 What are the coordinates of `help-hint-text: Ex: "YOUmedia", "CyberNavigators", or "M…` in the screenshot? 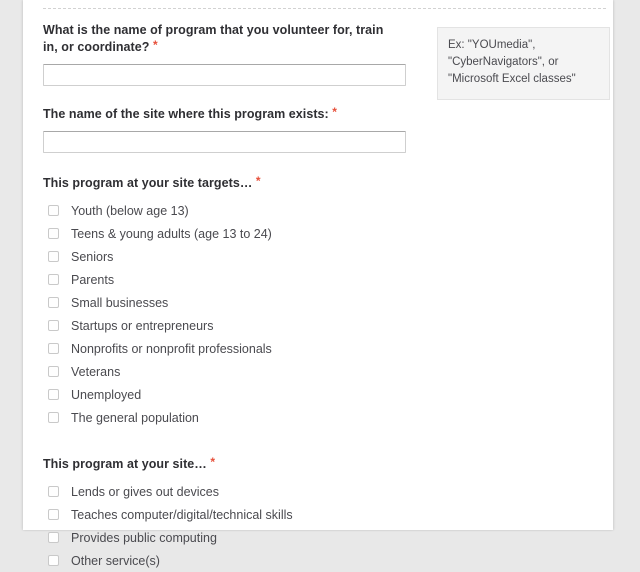 It's located at (512, 62).